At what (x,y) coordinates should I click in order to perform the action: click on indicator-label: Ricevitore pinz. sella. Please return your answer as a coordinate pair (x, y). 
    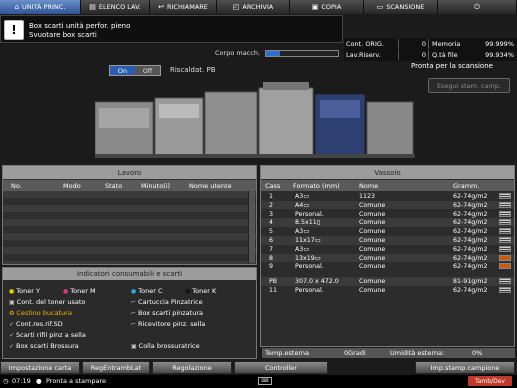
    Looking at the image, I should click on (172, 324).